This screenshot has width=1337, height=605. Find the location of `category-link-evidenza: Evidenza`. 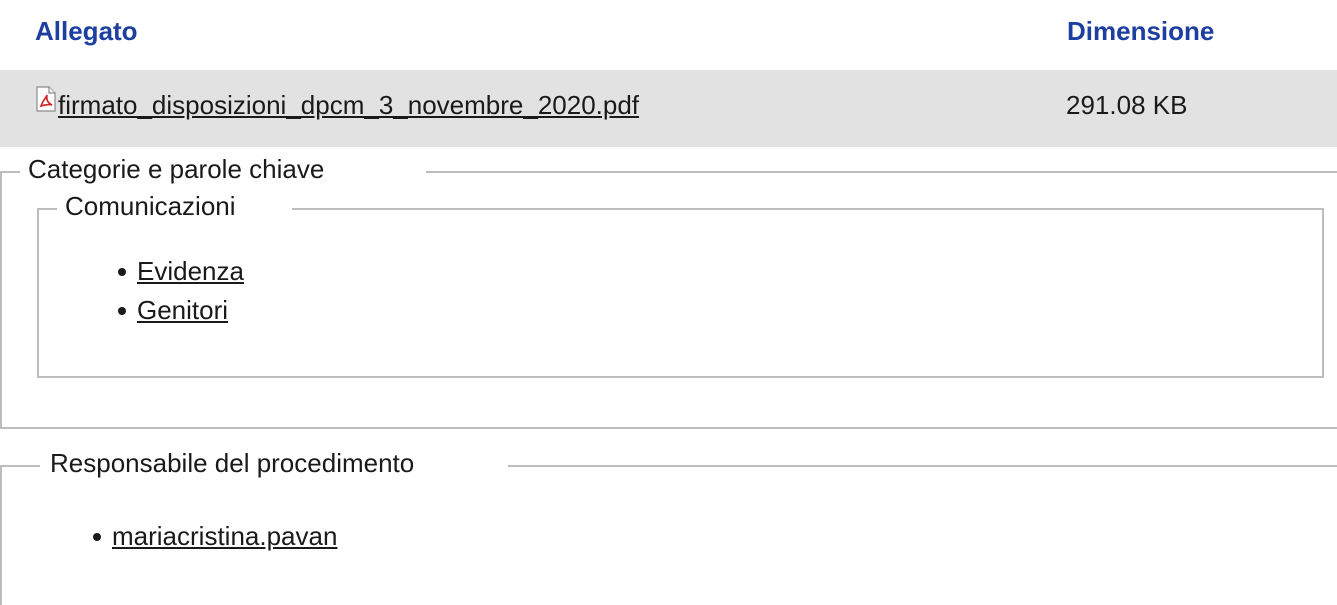

category-link-evidenza: Evidenza is located at coordinates (190, 271).